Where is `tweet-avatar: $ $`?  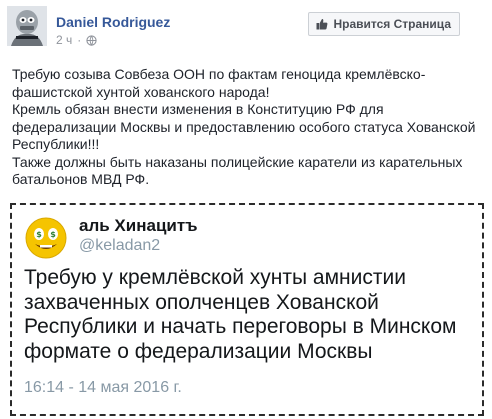
tweet-avatar: $ $ is located at coordinates (46, 238).